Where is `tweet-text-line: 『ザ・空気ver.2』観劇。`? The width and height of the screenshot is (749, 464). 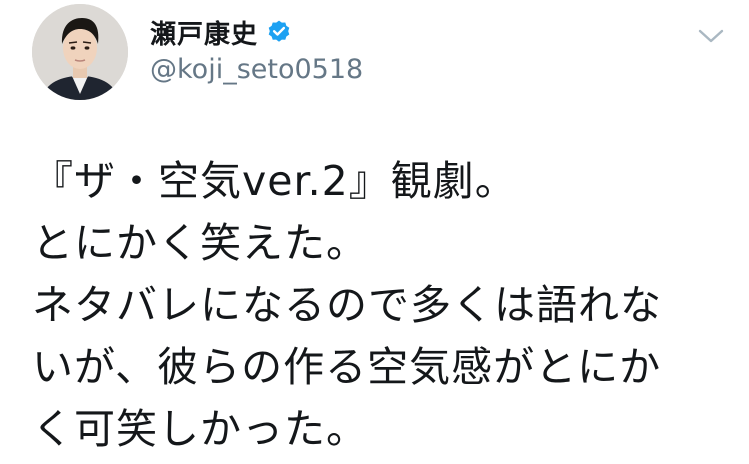 tweet-text-line: 『ザ・空気ver.2』観劇。 is located at coordinates (274, 181).